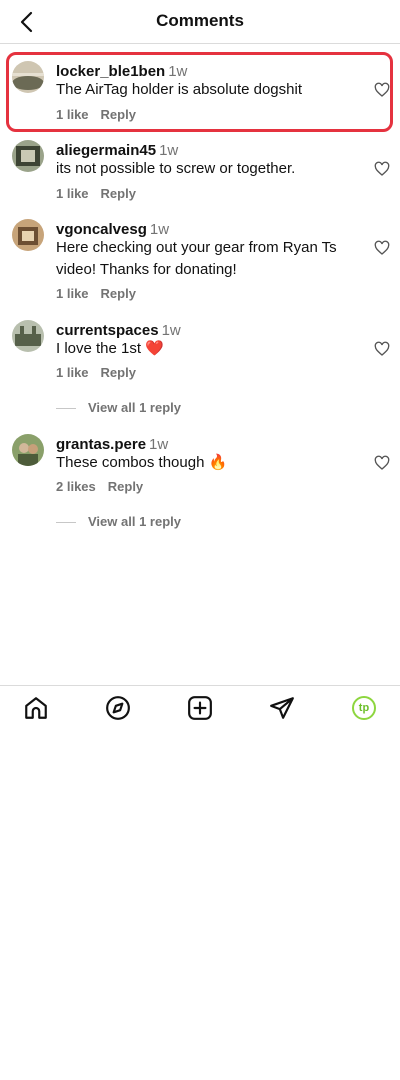  Describe the element at coordinates (118, 708) in the screenshot. I see `explore-compass-icon` at that location.